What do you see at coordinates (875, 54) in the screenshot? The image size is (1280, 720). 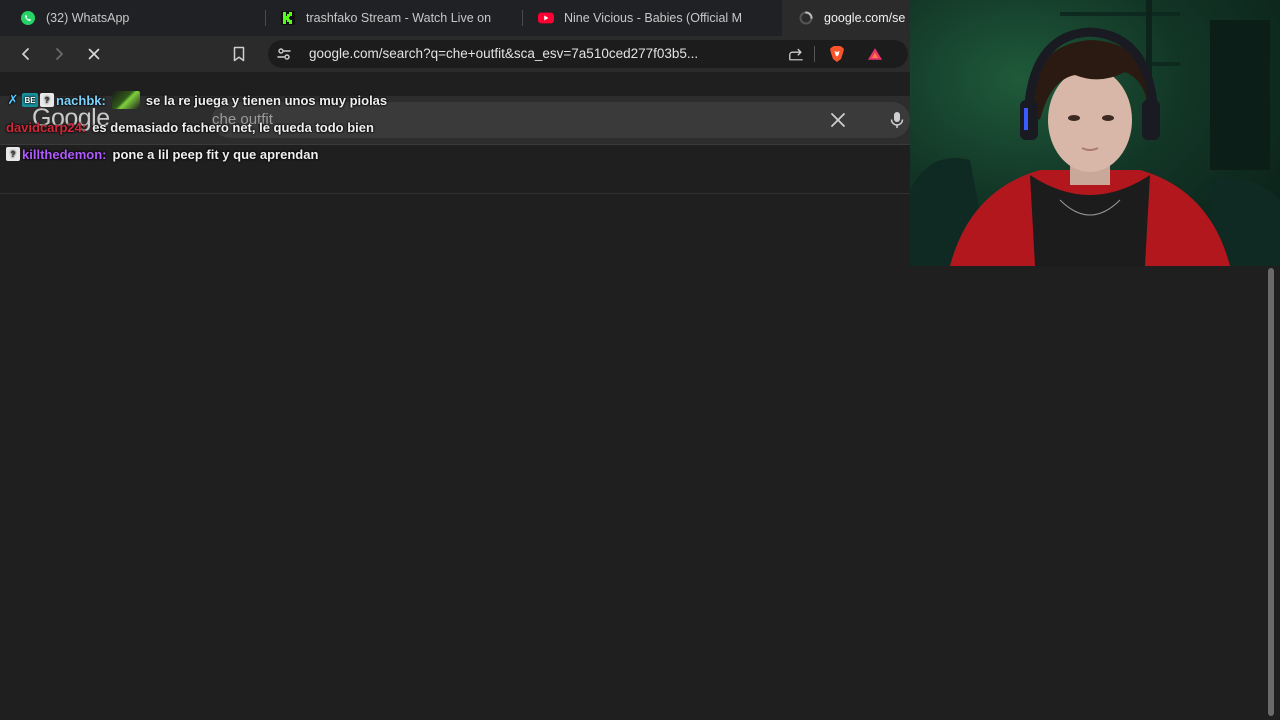 I see `brave-rewards-icon` at bounding box center [875, 54].